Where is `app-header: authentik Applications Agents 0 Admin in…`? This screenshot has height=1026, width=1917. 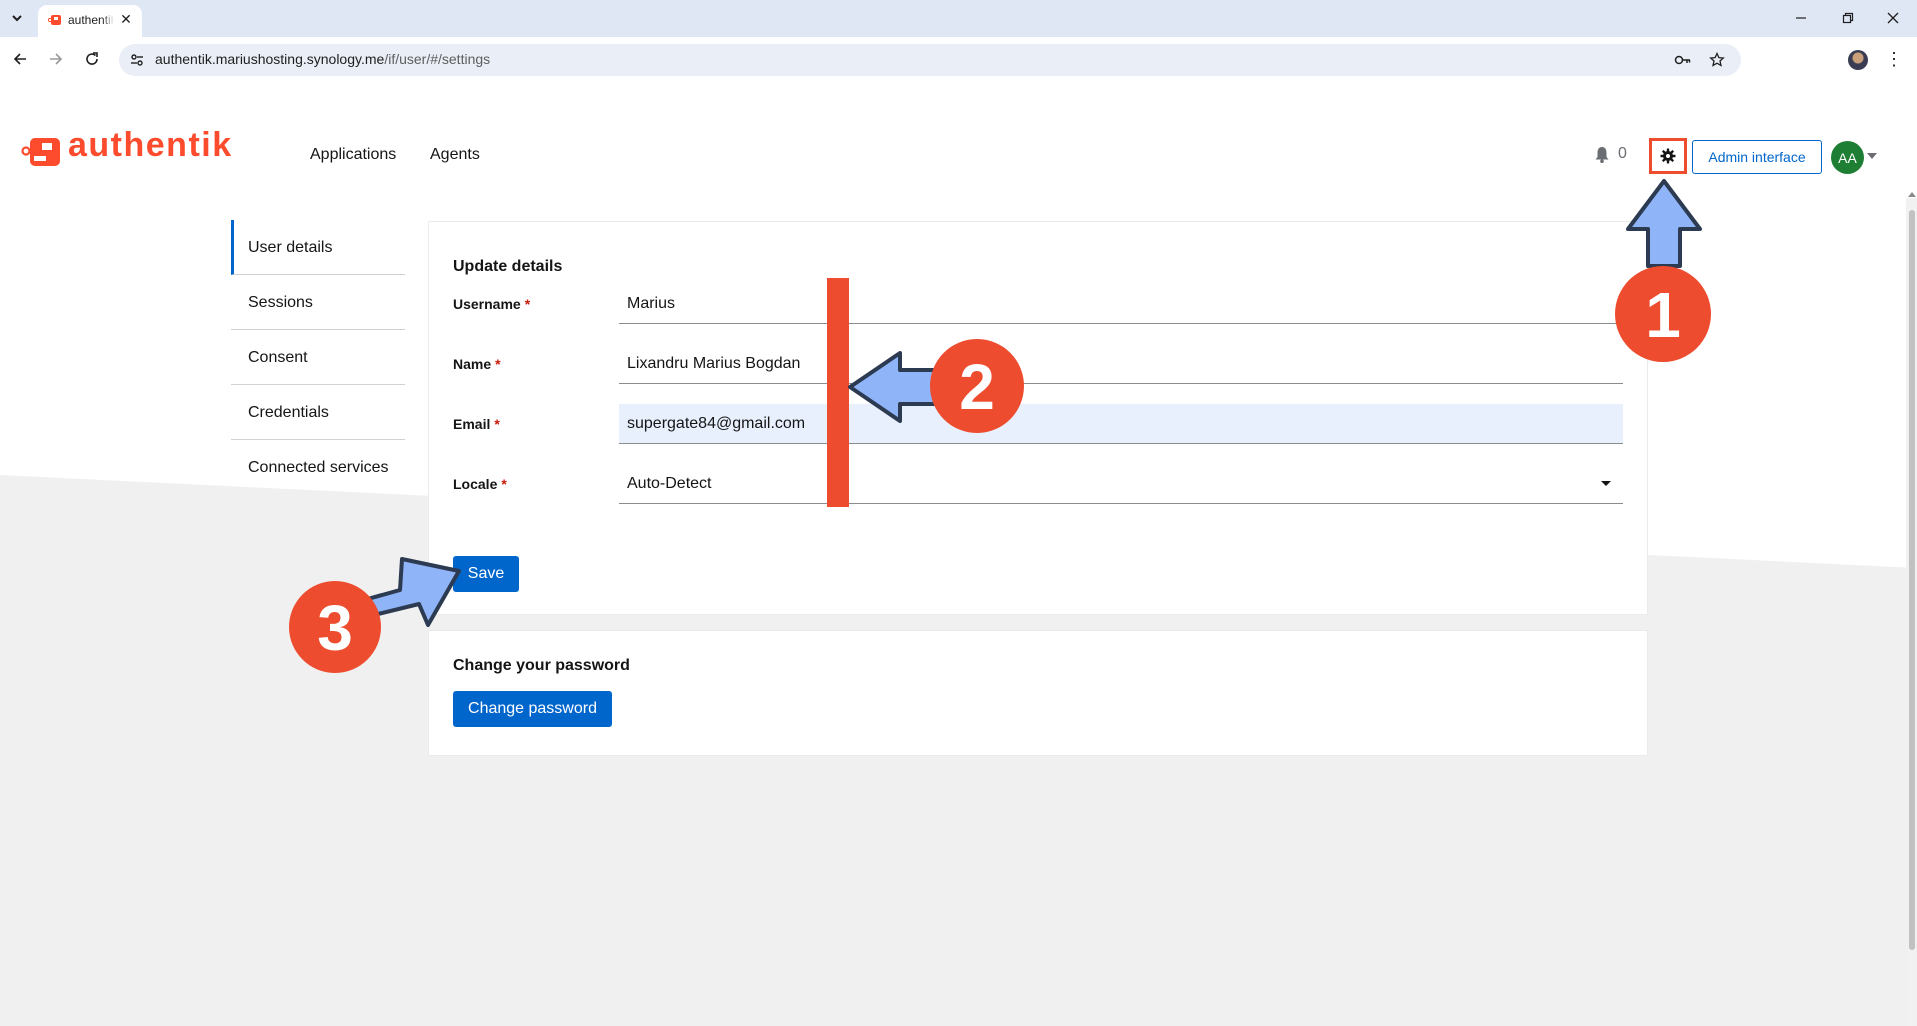
app-header: authentik Applications Agents 0 Admin in… is located at coordinates (958, 155).